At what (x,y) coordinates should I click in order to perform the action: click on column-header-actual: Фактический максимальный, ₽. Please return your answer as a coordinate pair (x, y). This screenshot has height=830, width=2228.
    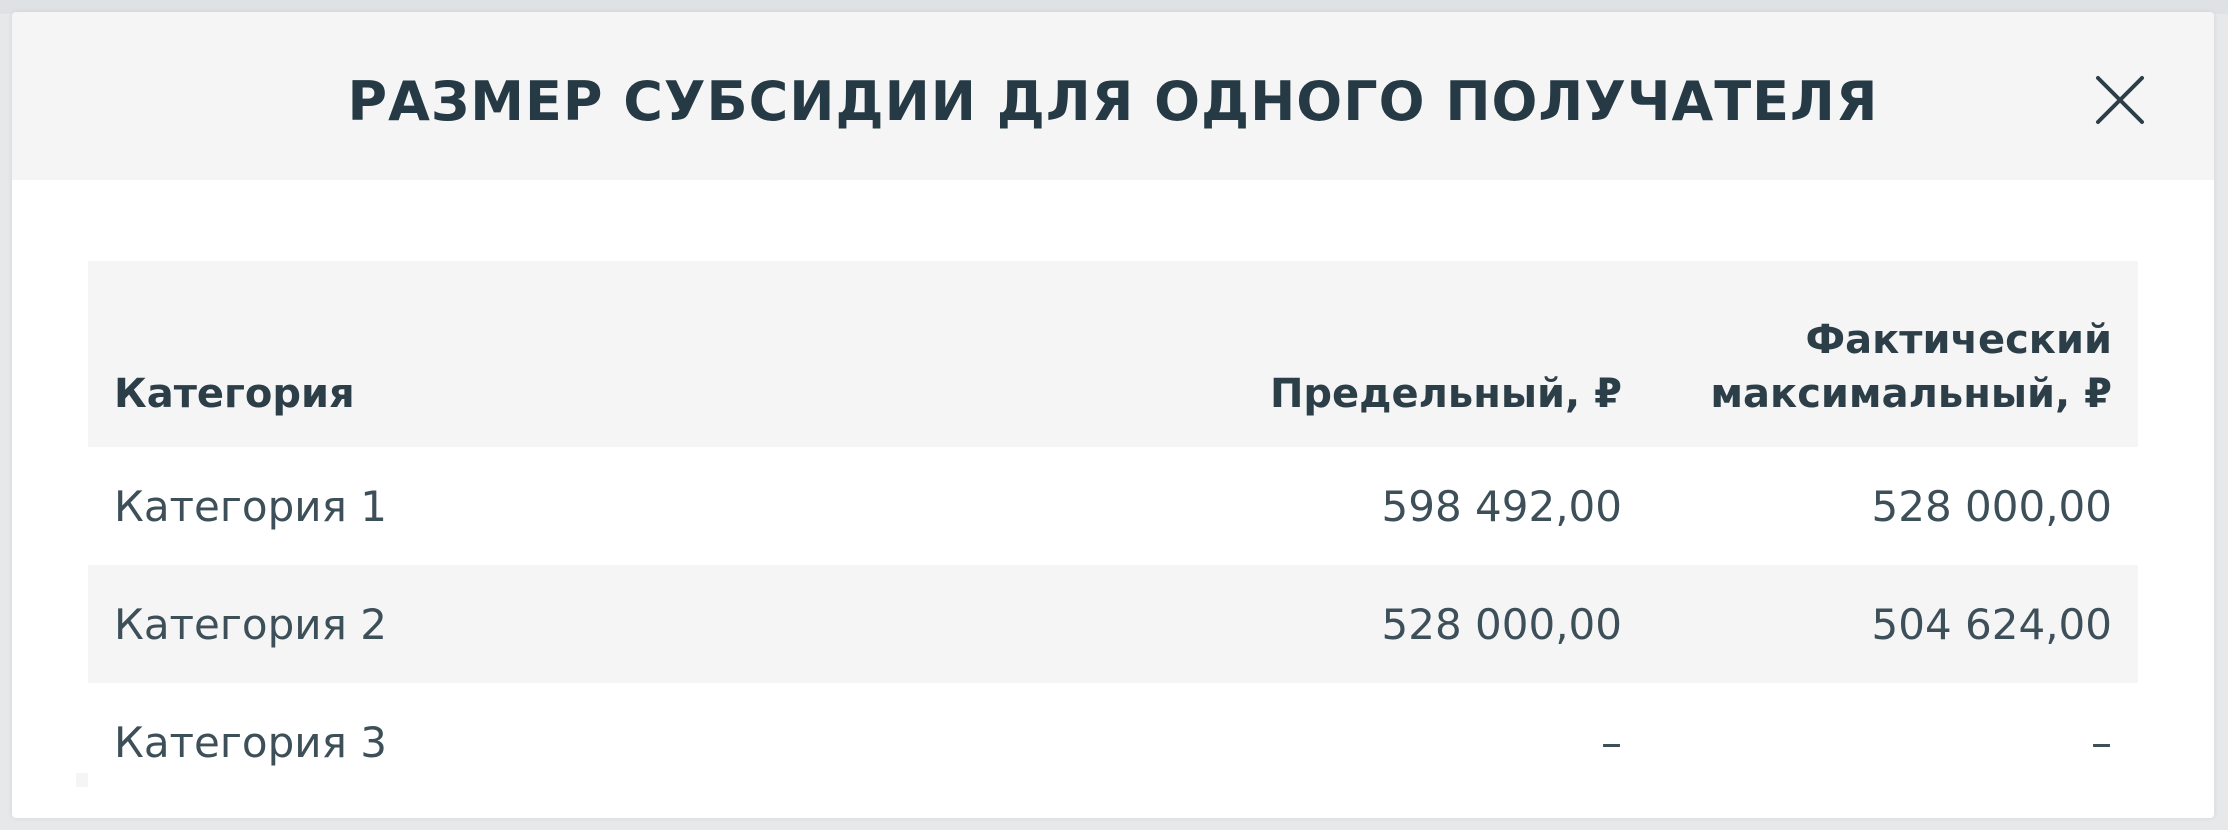
    Looking at the image, I should click on (1893, 354).